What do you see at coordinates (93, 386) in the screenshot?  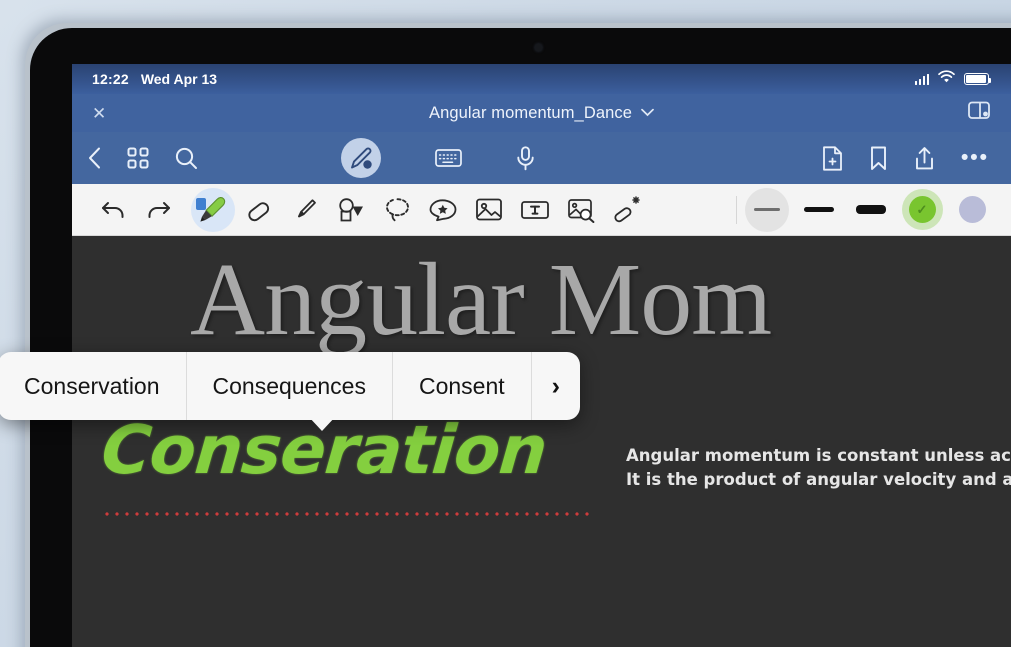 I see `suggestion-item-0: Conservation` at bounding box center [93, 386].